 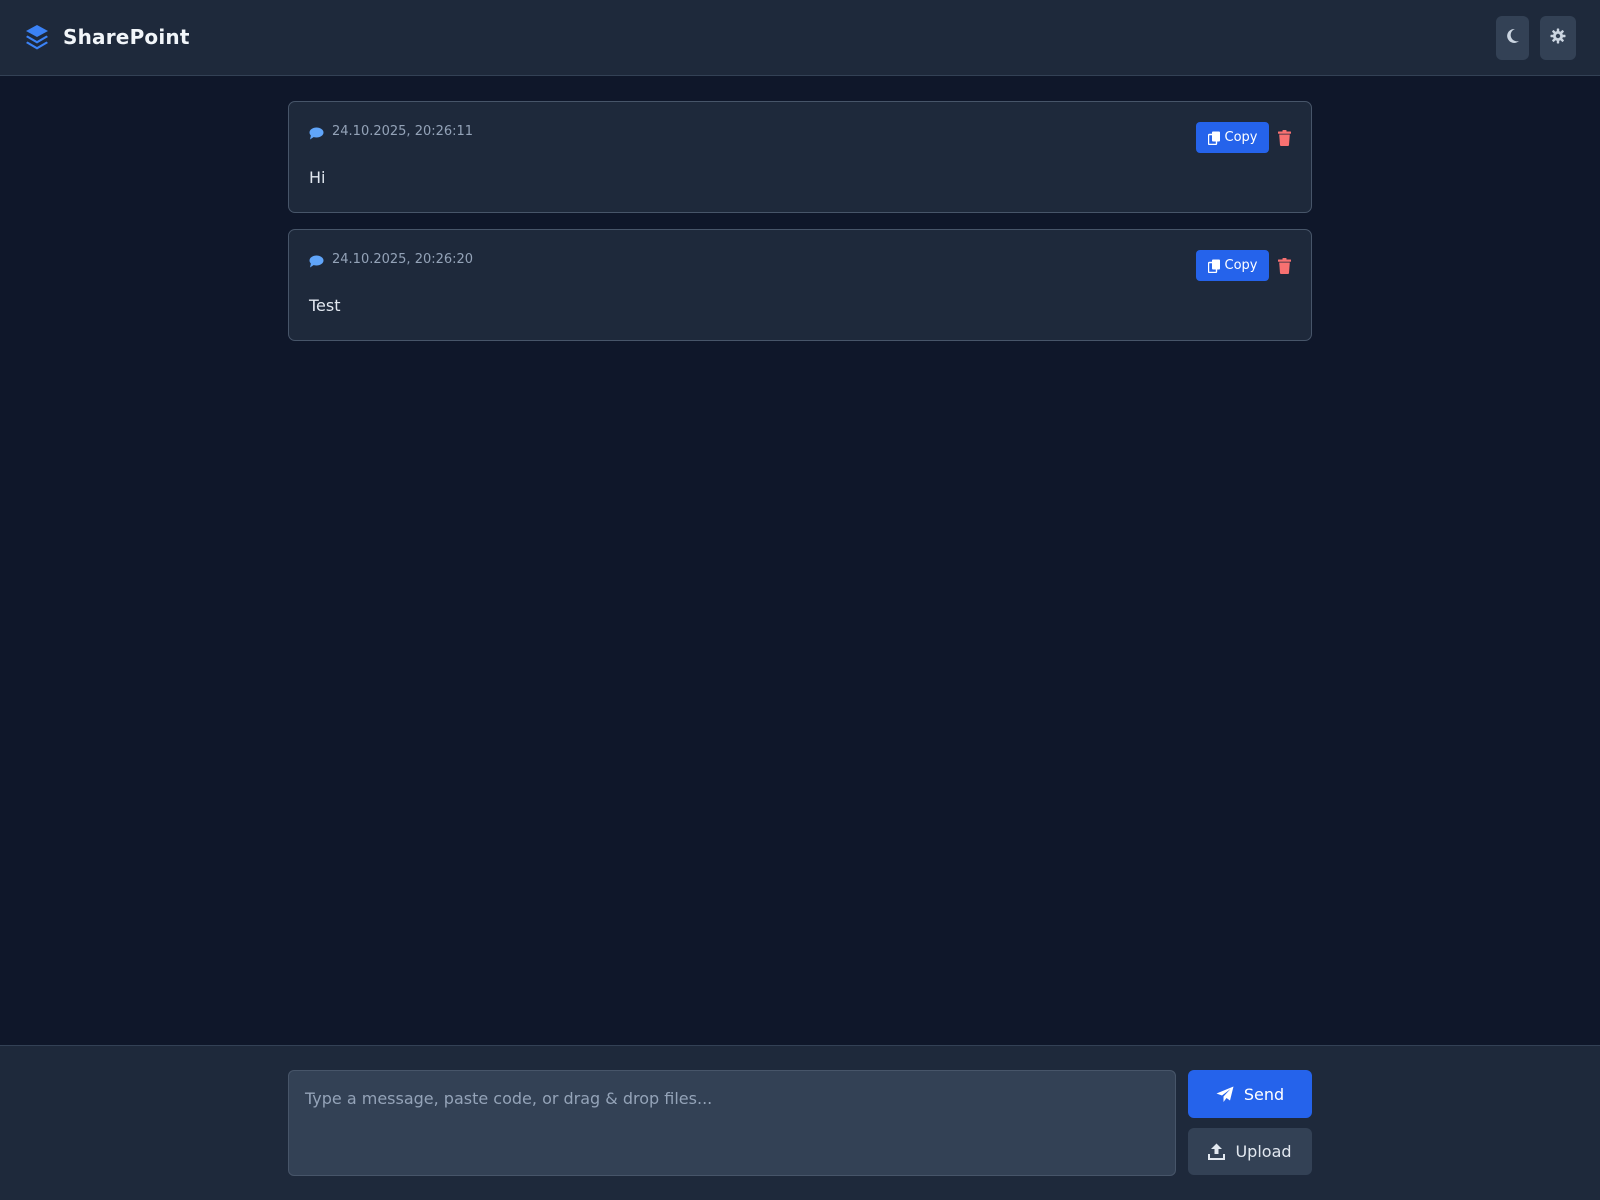 What do you see at coordinates (317, 177) in the screenshot?
I see `message-text: Hi` at bounding box center [317, 177].